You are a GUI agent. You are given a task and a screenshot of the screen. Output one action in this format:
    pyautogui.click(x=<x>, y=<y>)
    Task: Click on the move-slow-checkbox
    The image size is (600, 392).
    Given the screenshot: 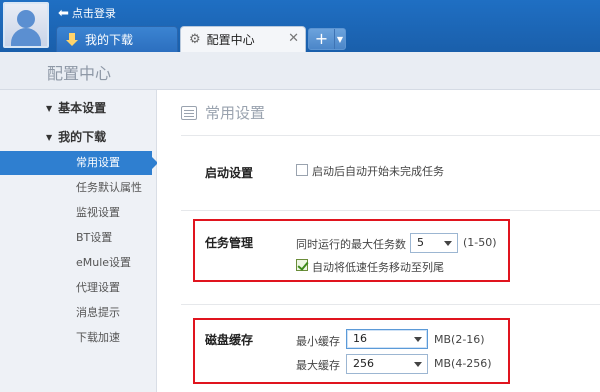 What is the action you would take?
    pyautogui.click(x=302, y=265)
    